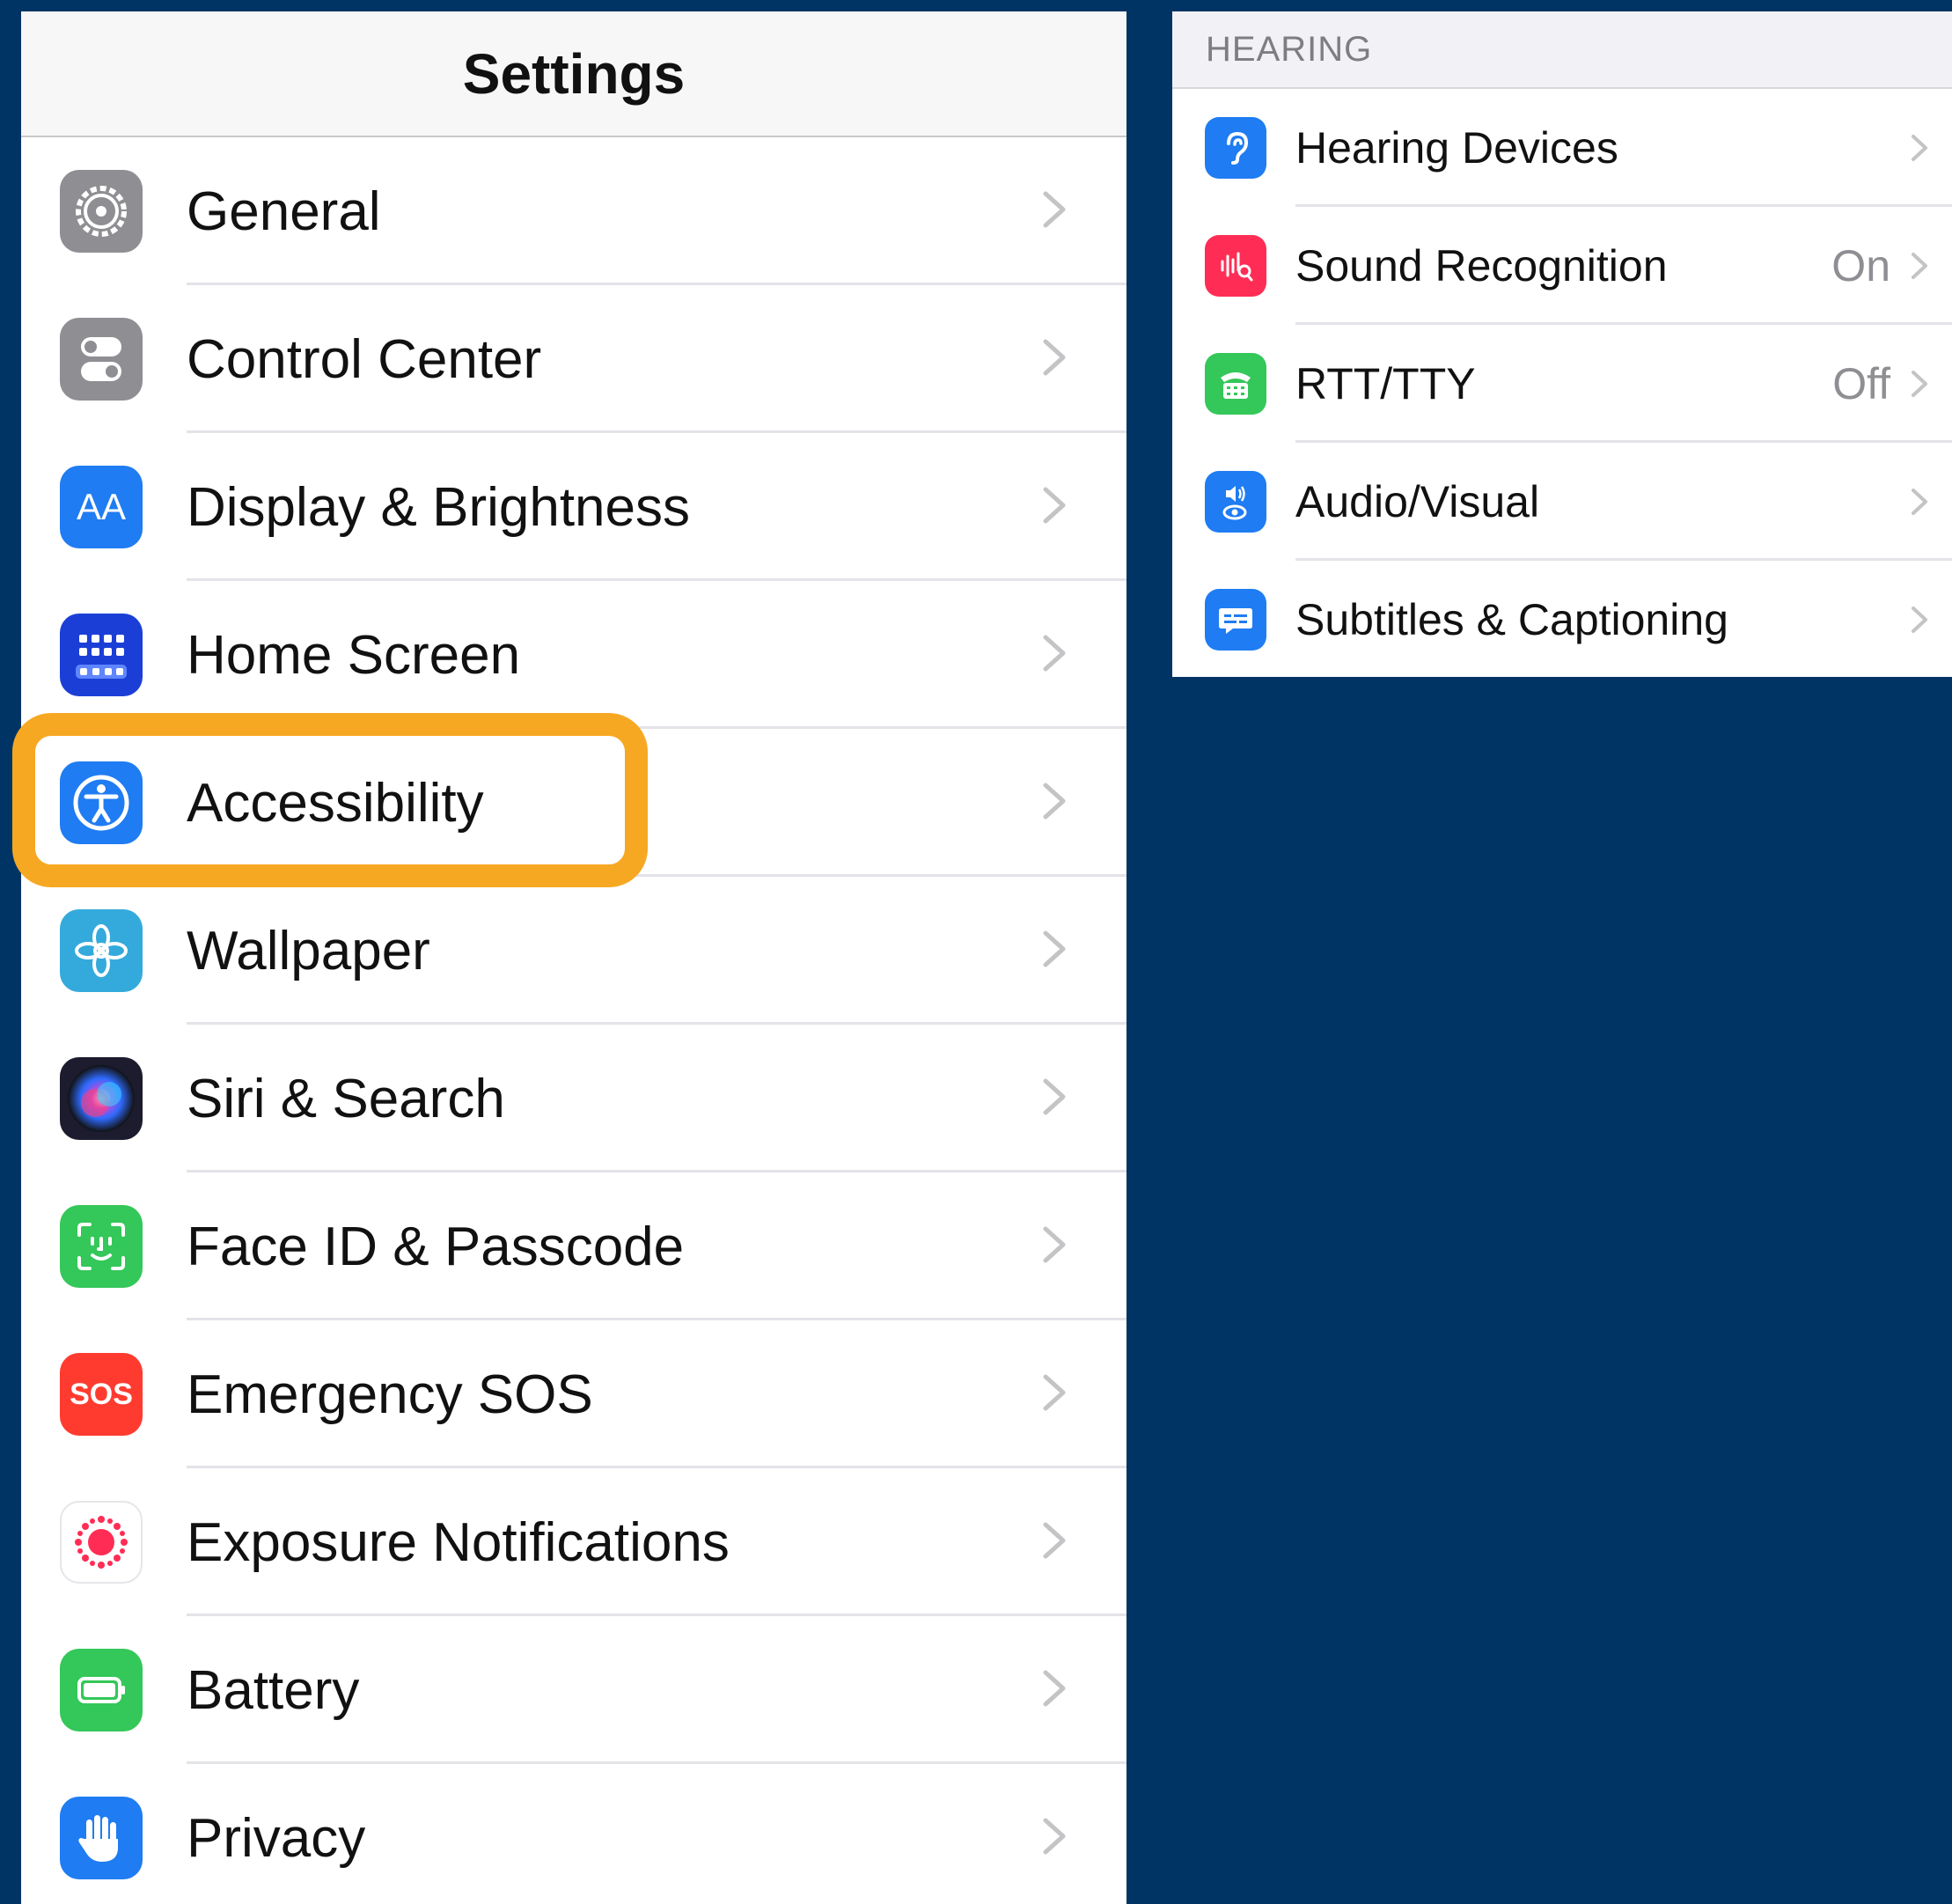  I want to click on tty-icon, so click(1235, 384).